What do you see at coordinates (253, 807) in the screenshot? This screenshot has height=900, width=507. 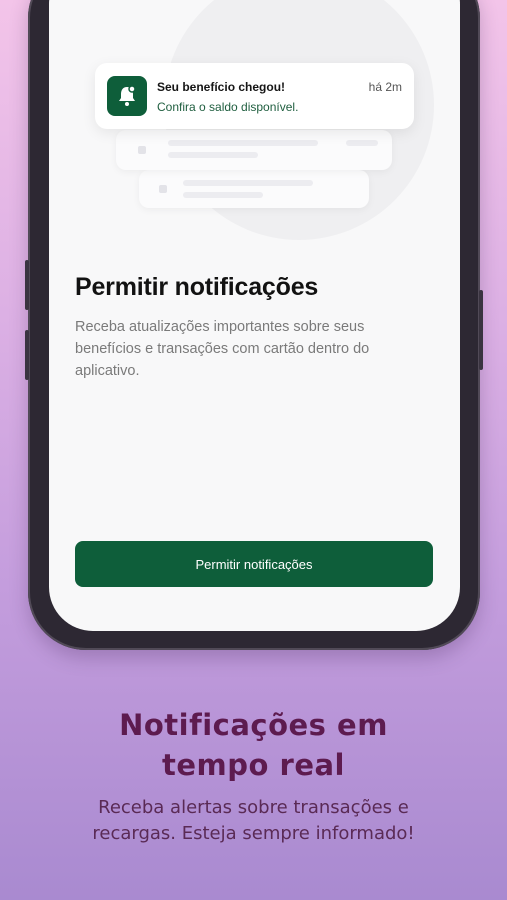 I see `promo-subline-line: Receba alertas sobre transações e` at bounding box center [253, 807].